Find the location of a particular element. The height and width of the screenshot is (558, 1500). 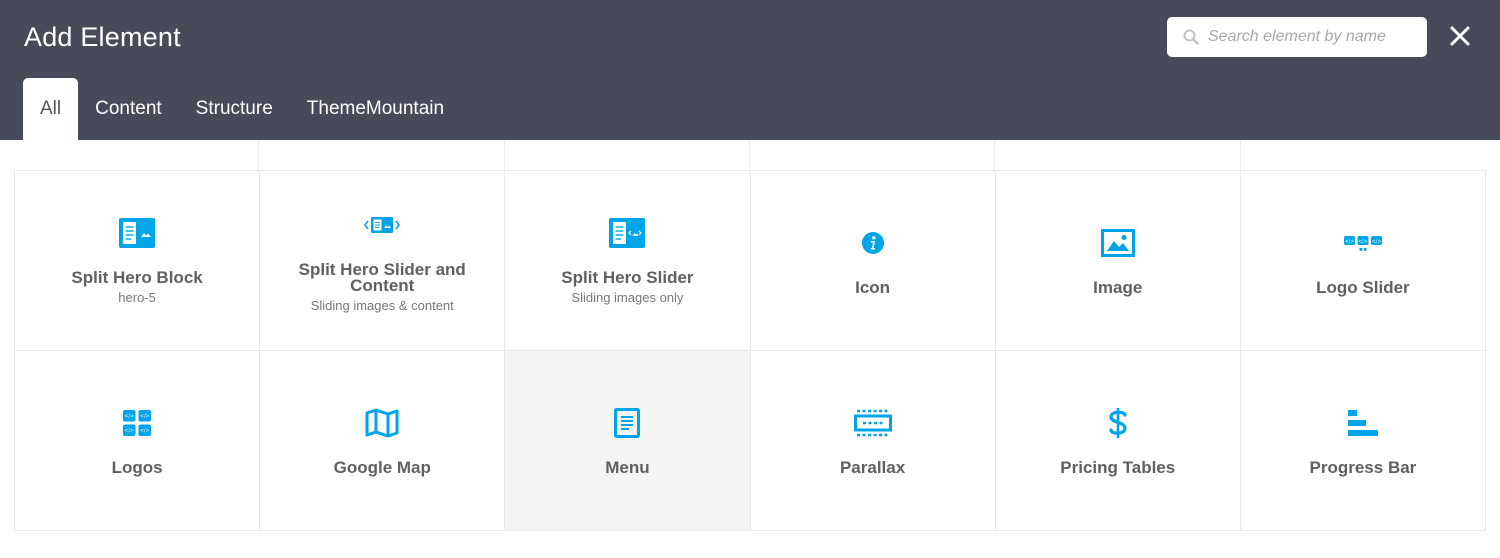

element-name: Pricing Tables is located at coordinates (1118, 467).